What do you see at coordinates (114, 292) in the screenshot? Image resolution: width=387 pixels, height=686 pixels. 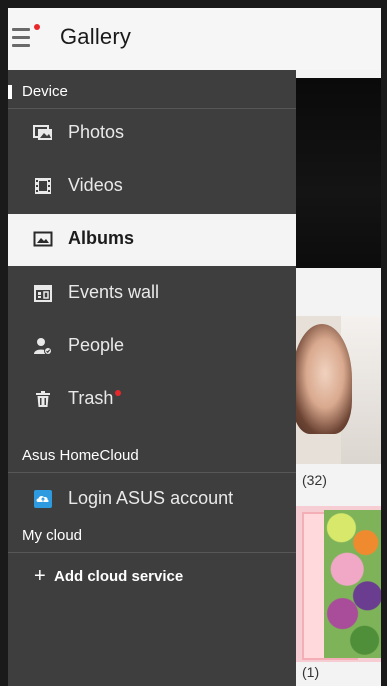 I see `drawer-item-label: Events wall` at bounding box center [114, 292].